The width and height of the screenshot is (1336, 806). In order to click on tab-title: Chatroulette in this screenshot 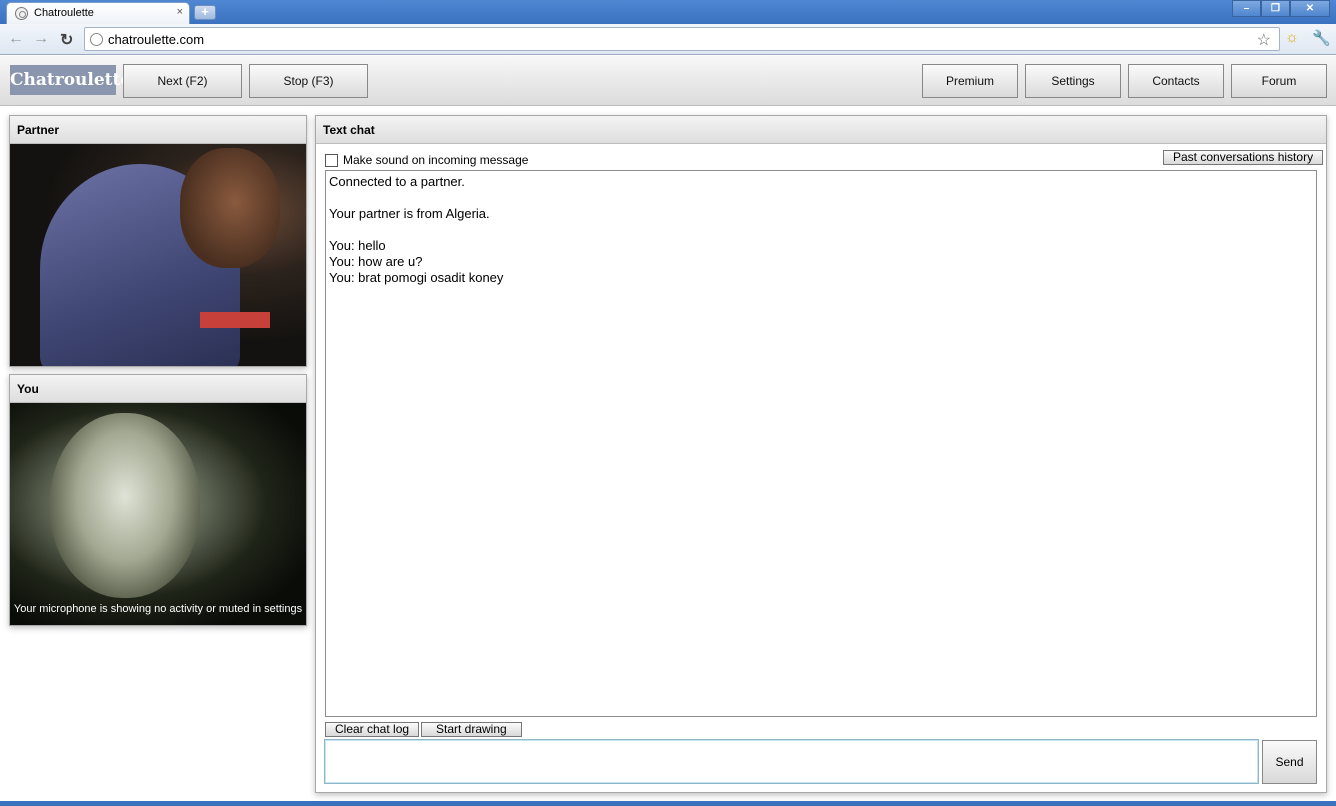, I will do `click(64, 13)`.